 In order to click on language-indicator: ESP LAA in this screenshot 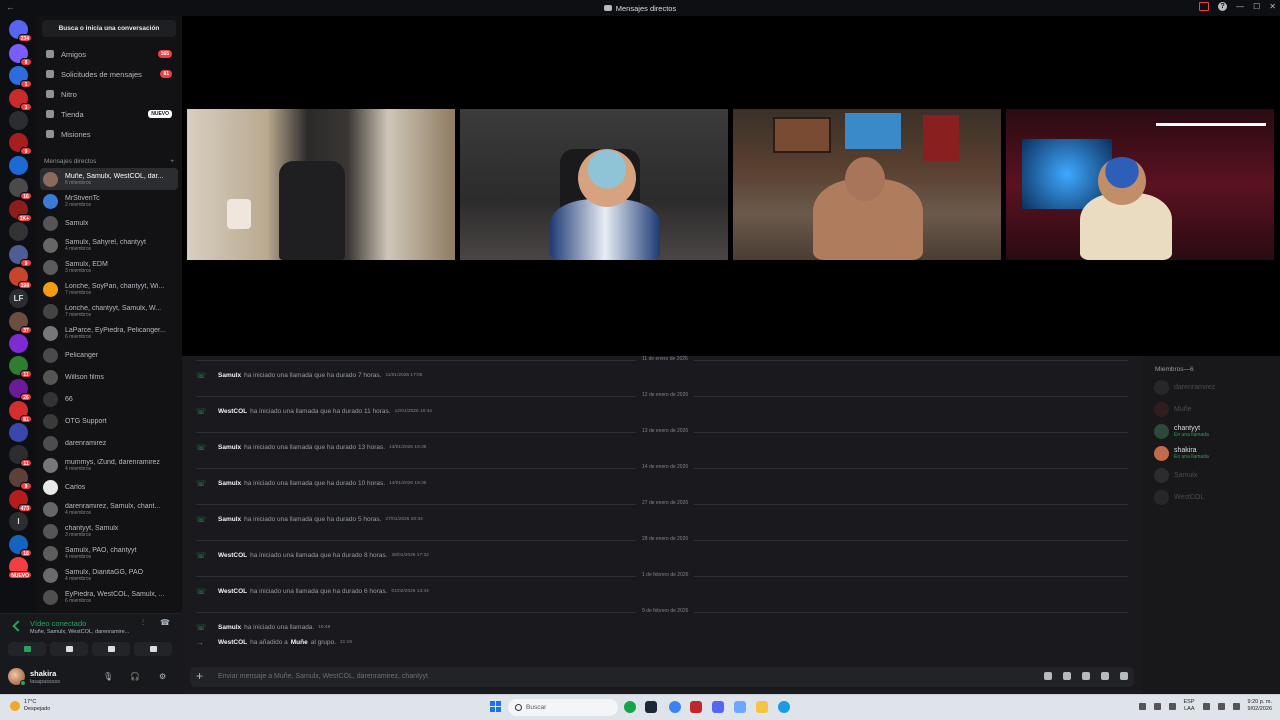, I will do `click(1189, 706)`.